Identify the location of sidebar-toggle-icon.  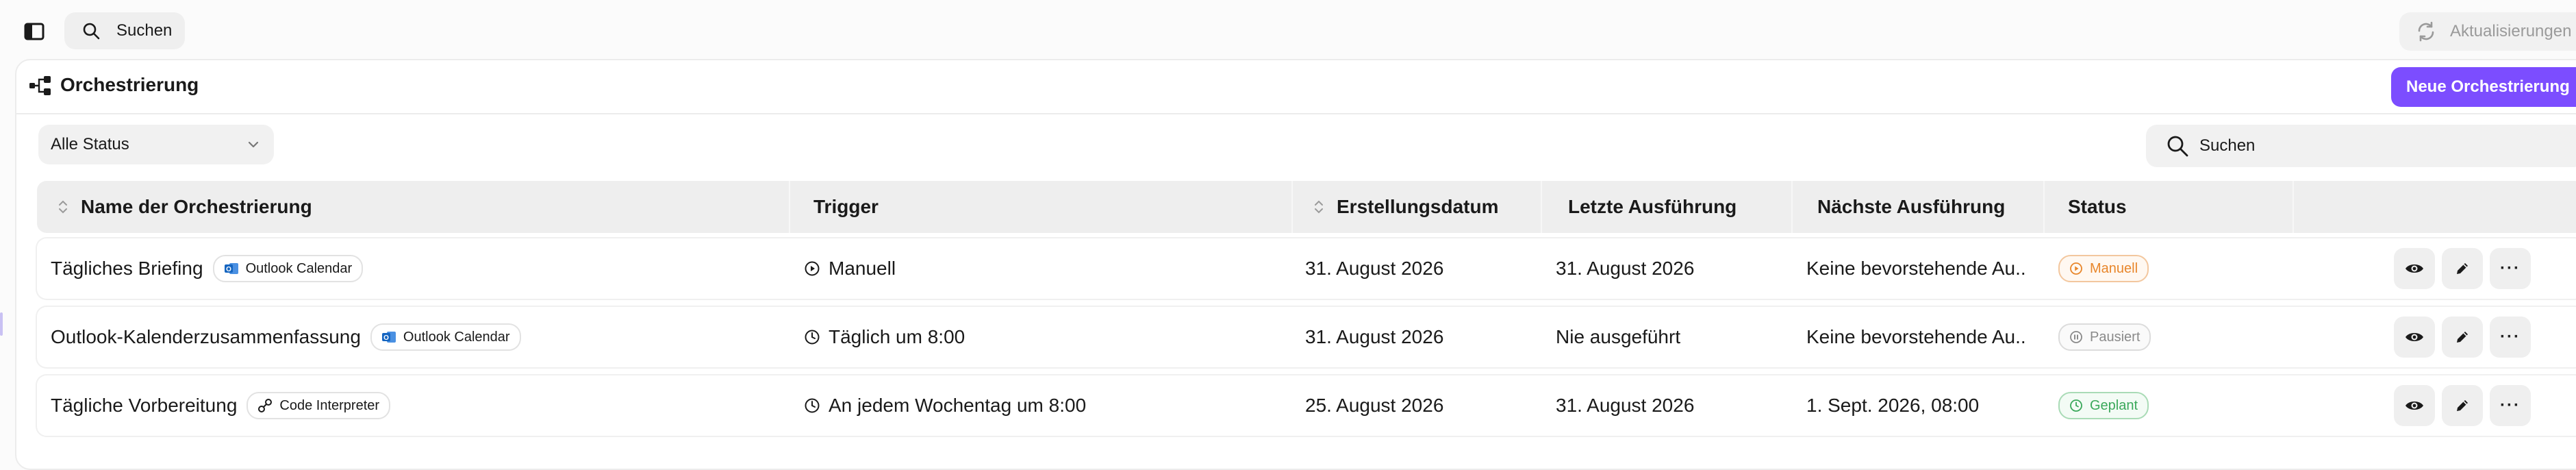
(34, 31).